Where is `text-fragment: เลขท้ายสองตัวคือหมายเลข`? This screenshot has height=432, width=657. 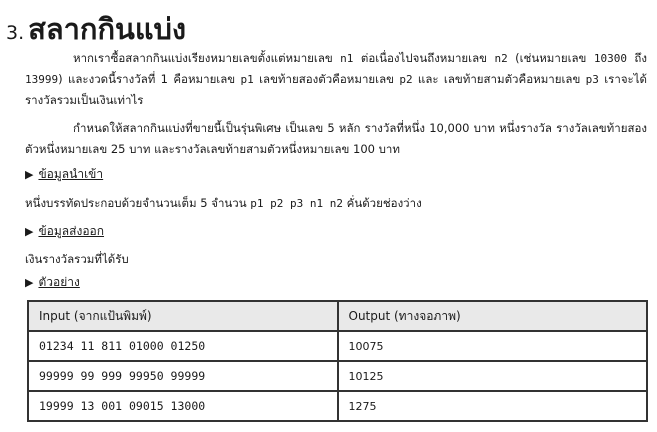 text-fragment: เลขท้ายสองตัวคือหมายเลข is located at coordinates (326, 79).